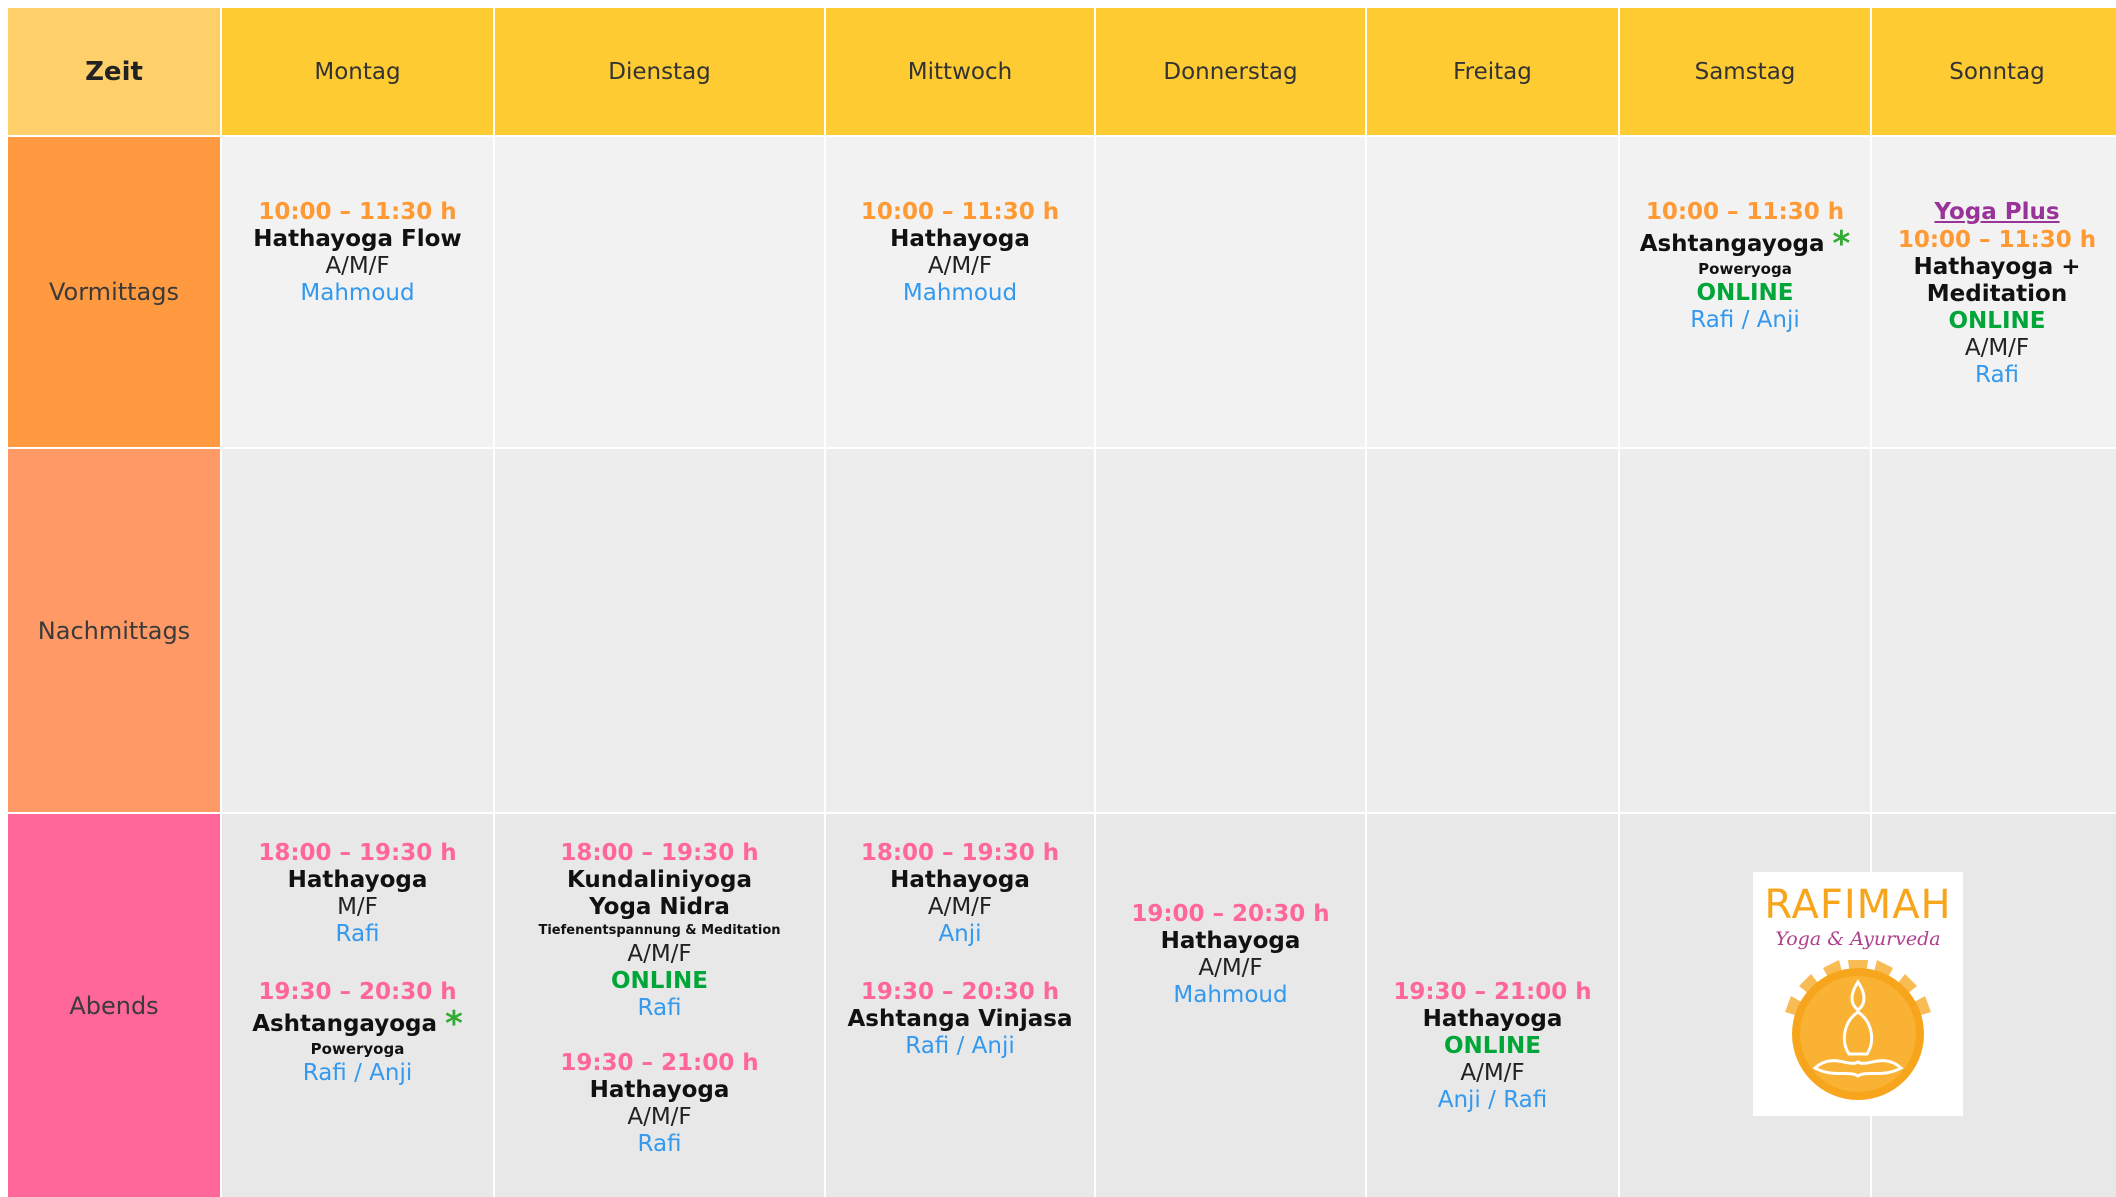  What do you see at coordinates (1492, 1100) in the screenshot?
I see `course-teacher: Anji / Rafi` at bounding box center [1492, 1100].